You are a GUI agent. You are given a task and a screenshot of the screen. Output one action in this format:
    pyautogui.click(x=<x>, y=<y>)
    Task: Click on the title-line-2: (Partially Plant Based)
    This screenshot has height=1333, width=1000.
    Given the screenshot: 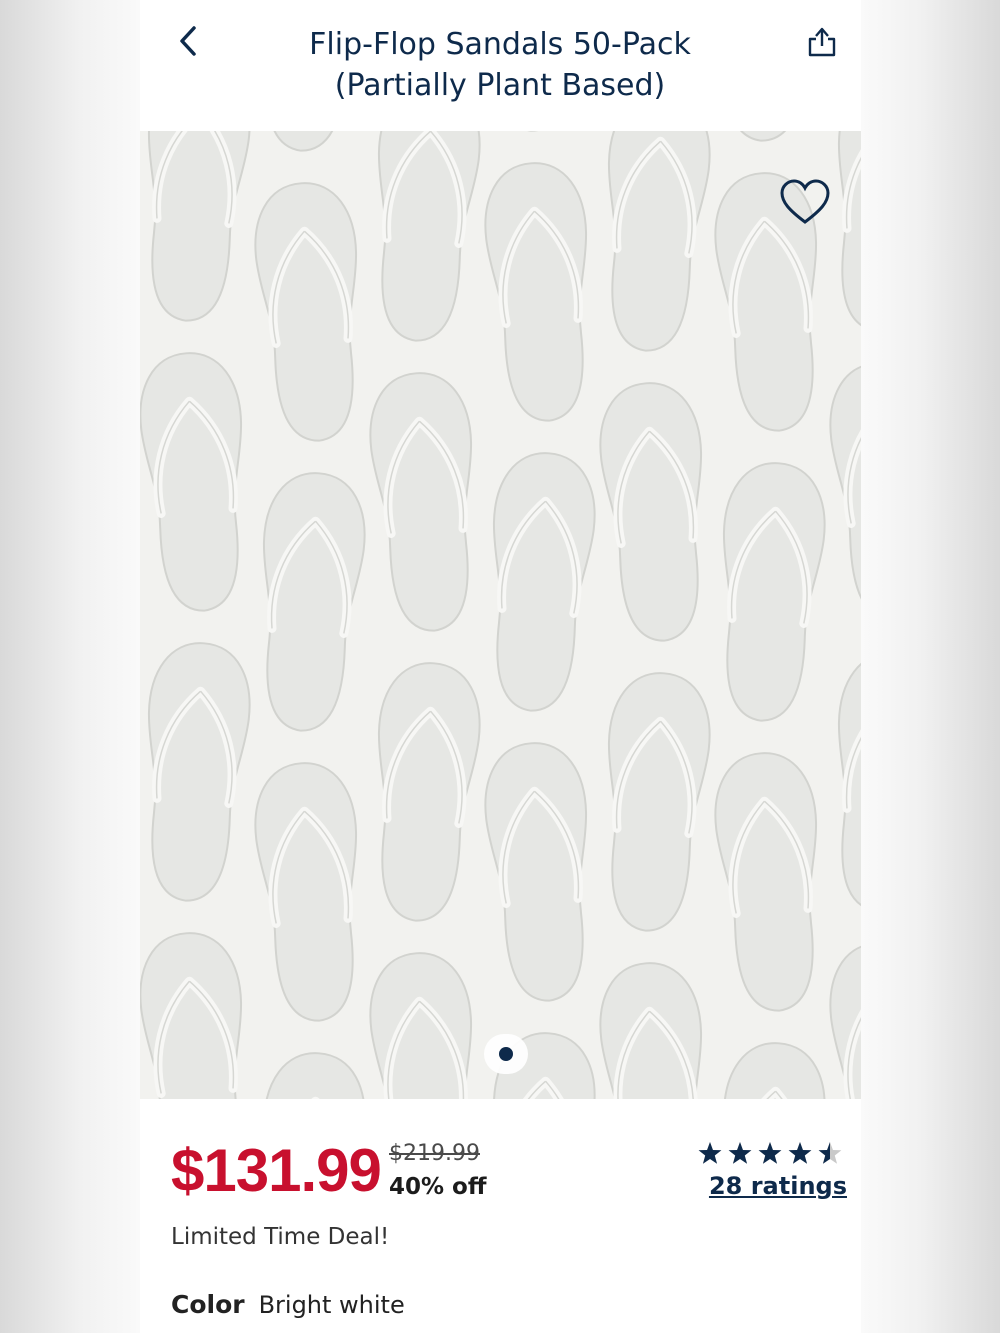 What is the action you would take?
    pyautogui.click(x=500, y=85)
    